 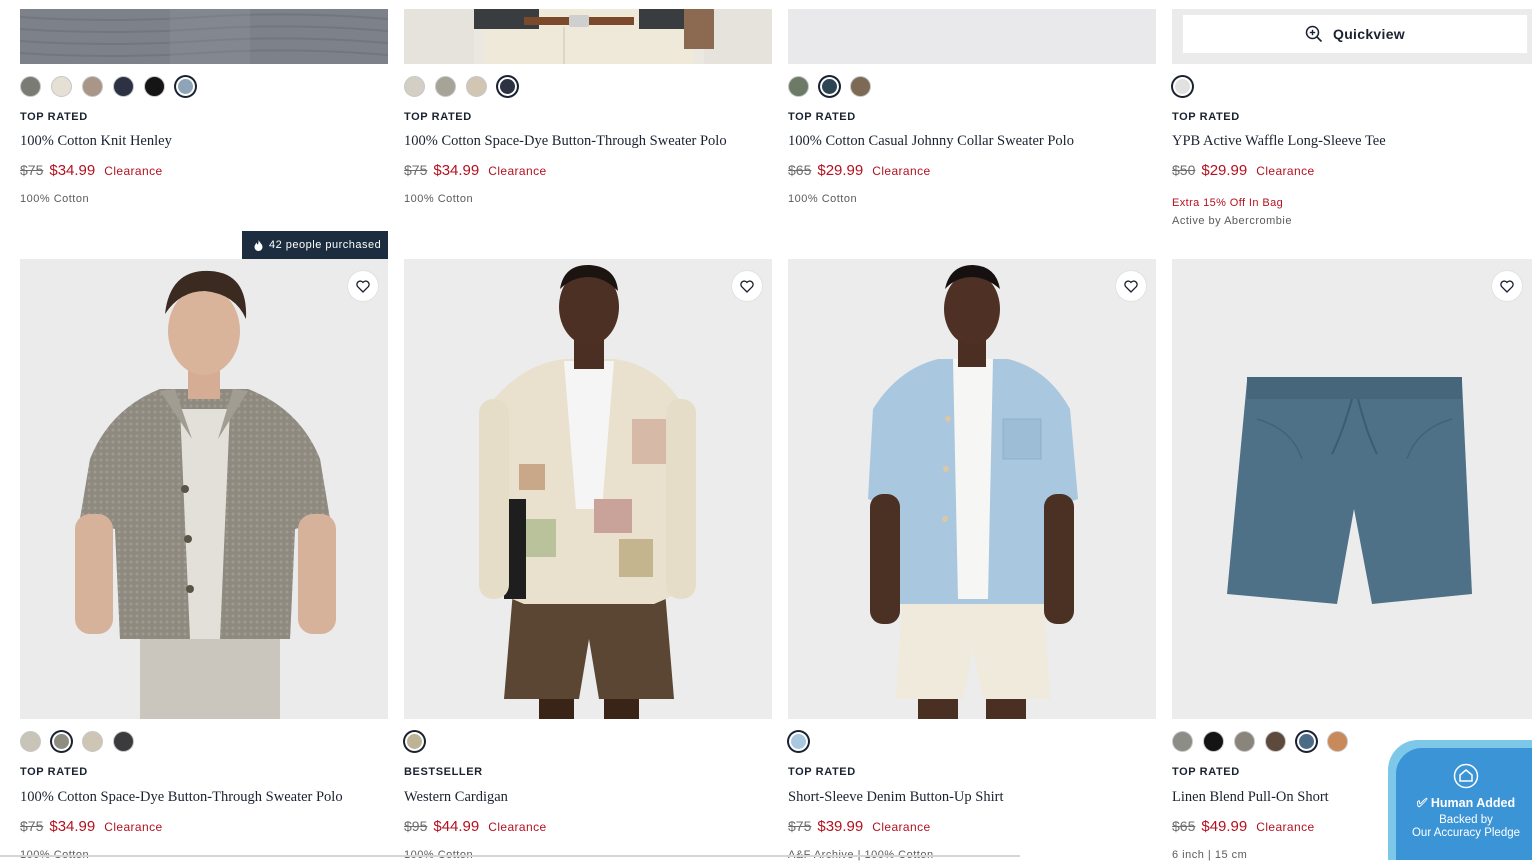 I want to click on original-price: $95, so click(x=416, y=826).